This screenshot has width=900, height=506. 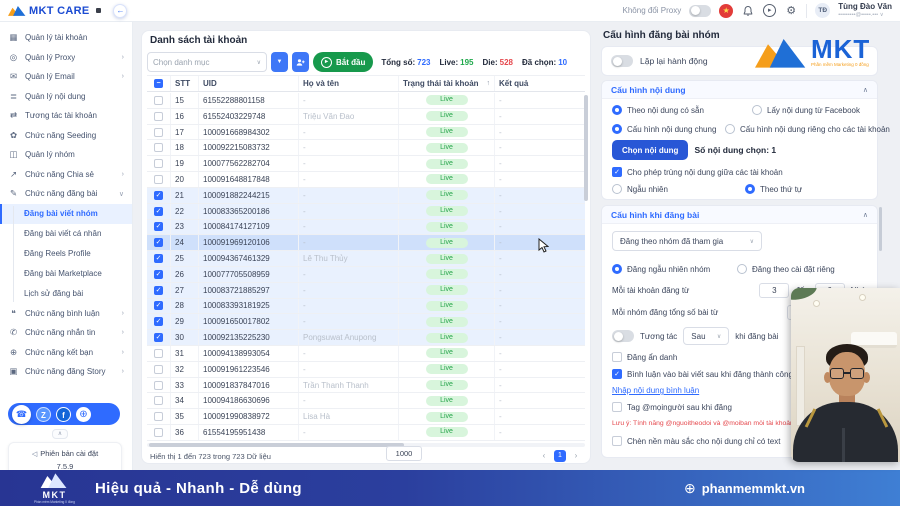 I want to click on radio-common-content: Cấu hình nội dung chung, so click(x=664, y=129).